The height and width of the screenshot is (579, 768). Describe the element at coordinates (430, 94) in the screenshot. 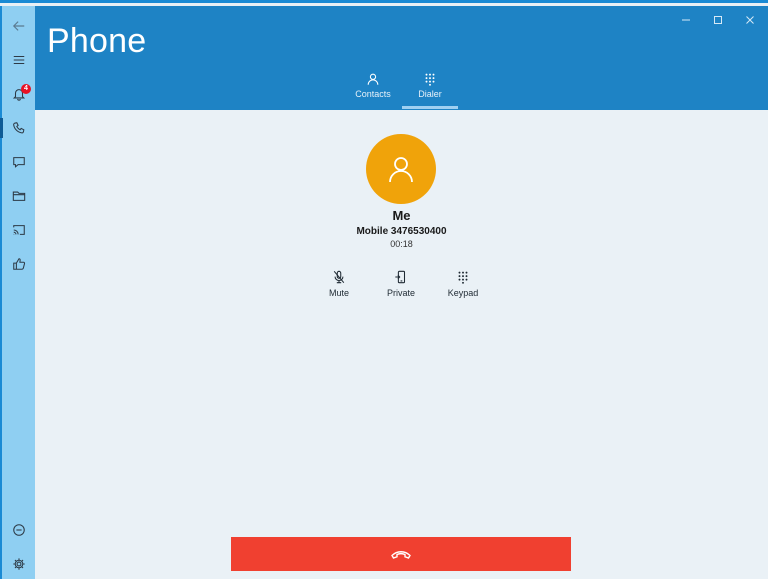

I see `tab-label: Dialer` at that location.